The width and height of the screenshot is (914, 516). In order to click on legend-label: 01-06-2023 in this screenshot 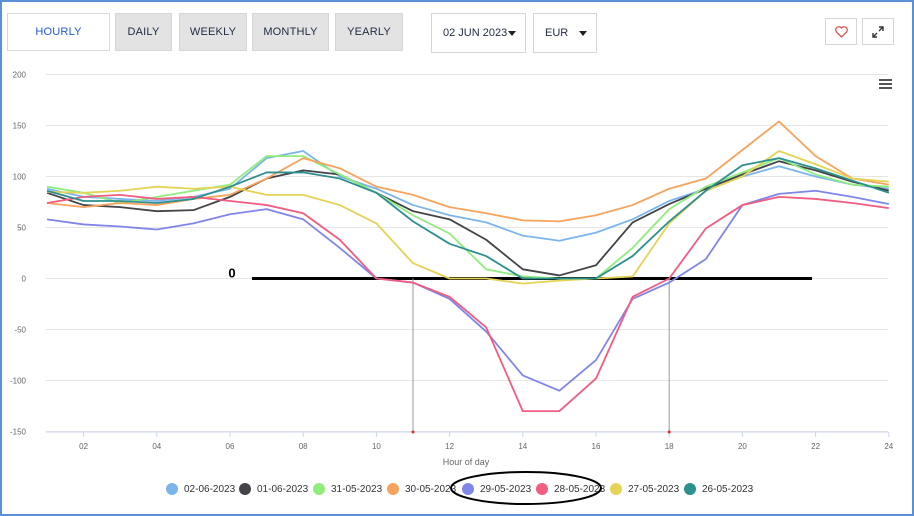, I will do `click(283, 489)`.